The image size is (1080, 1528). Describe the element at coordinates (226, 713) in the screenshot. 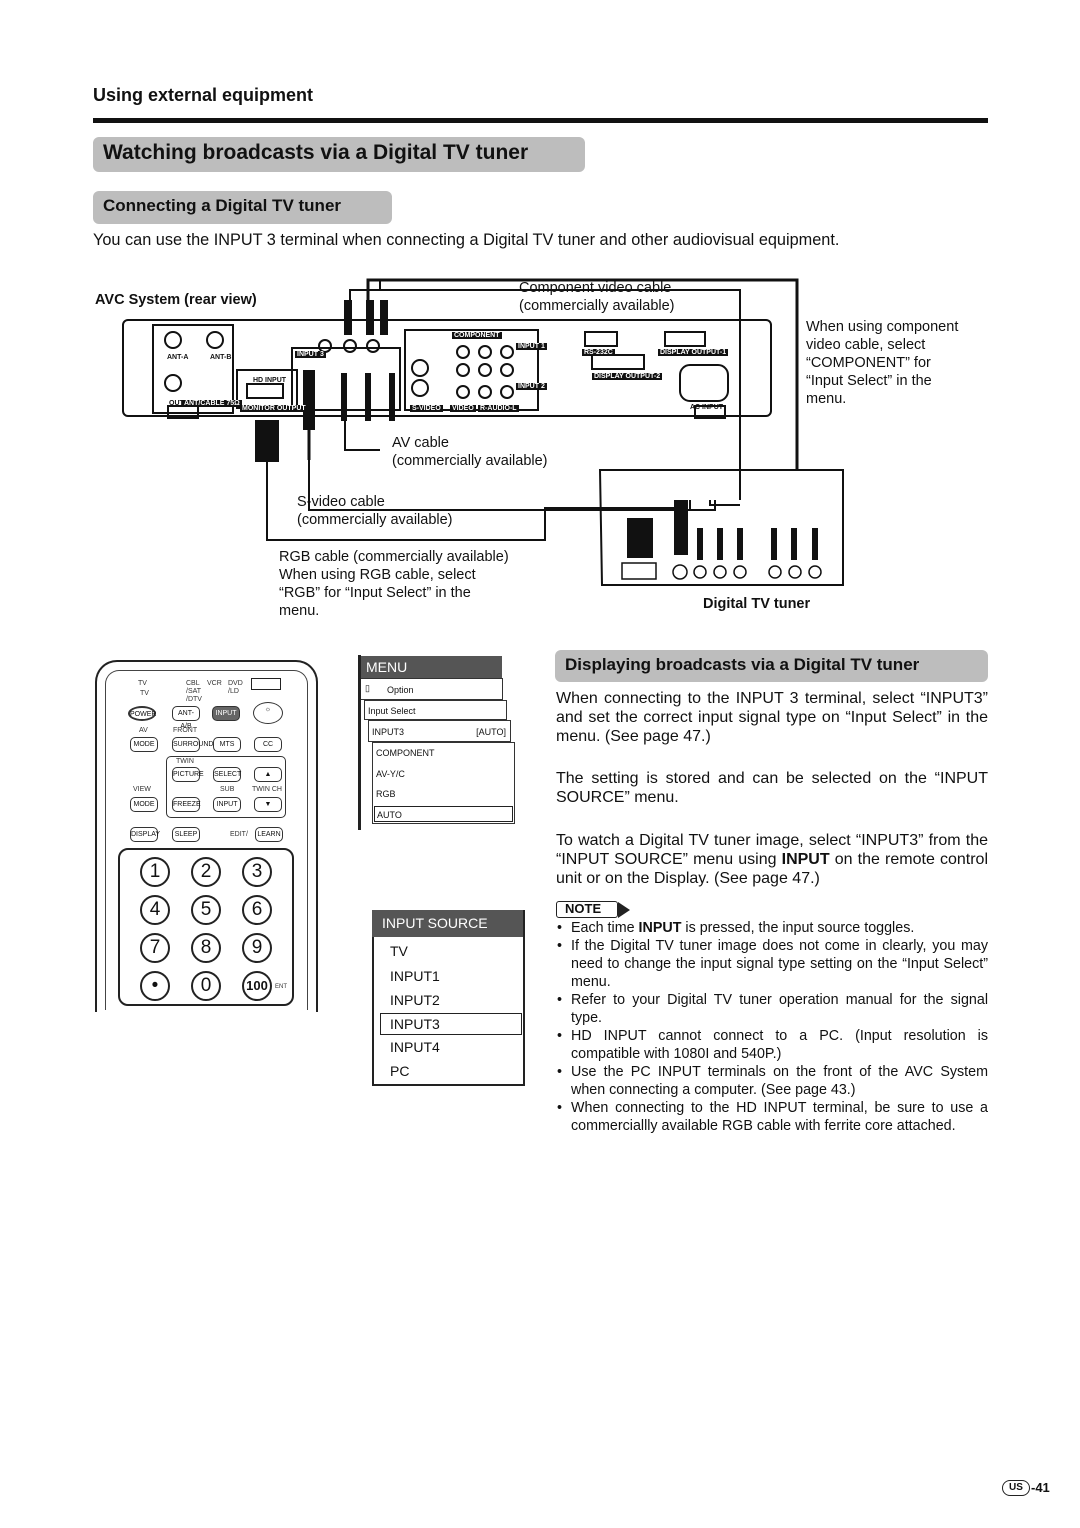

I see `input-button: INPUT` at that location.